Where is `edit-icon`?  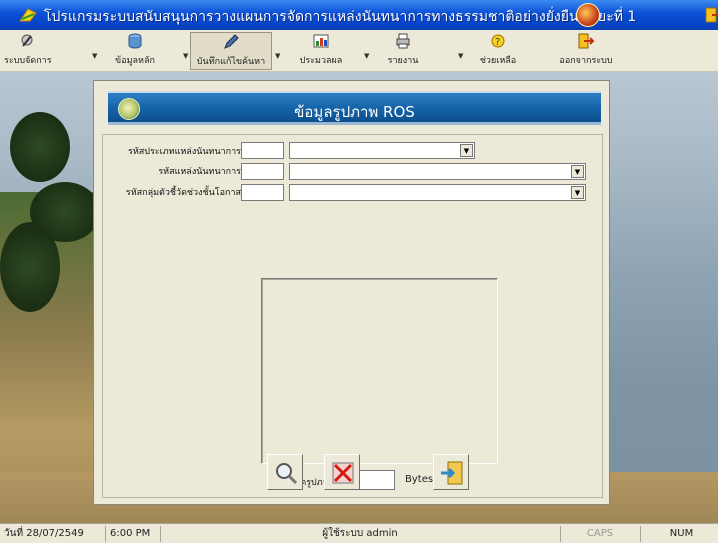
edit-icon is located at coordinates (231, 41).